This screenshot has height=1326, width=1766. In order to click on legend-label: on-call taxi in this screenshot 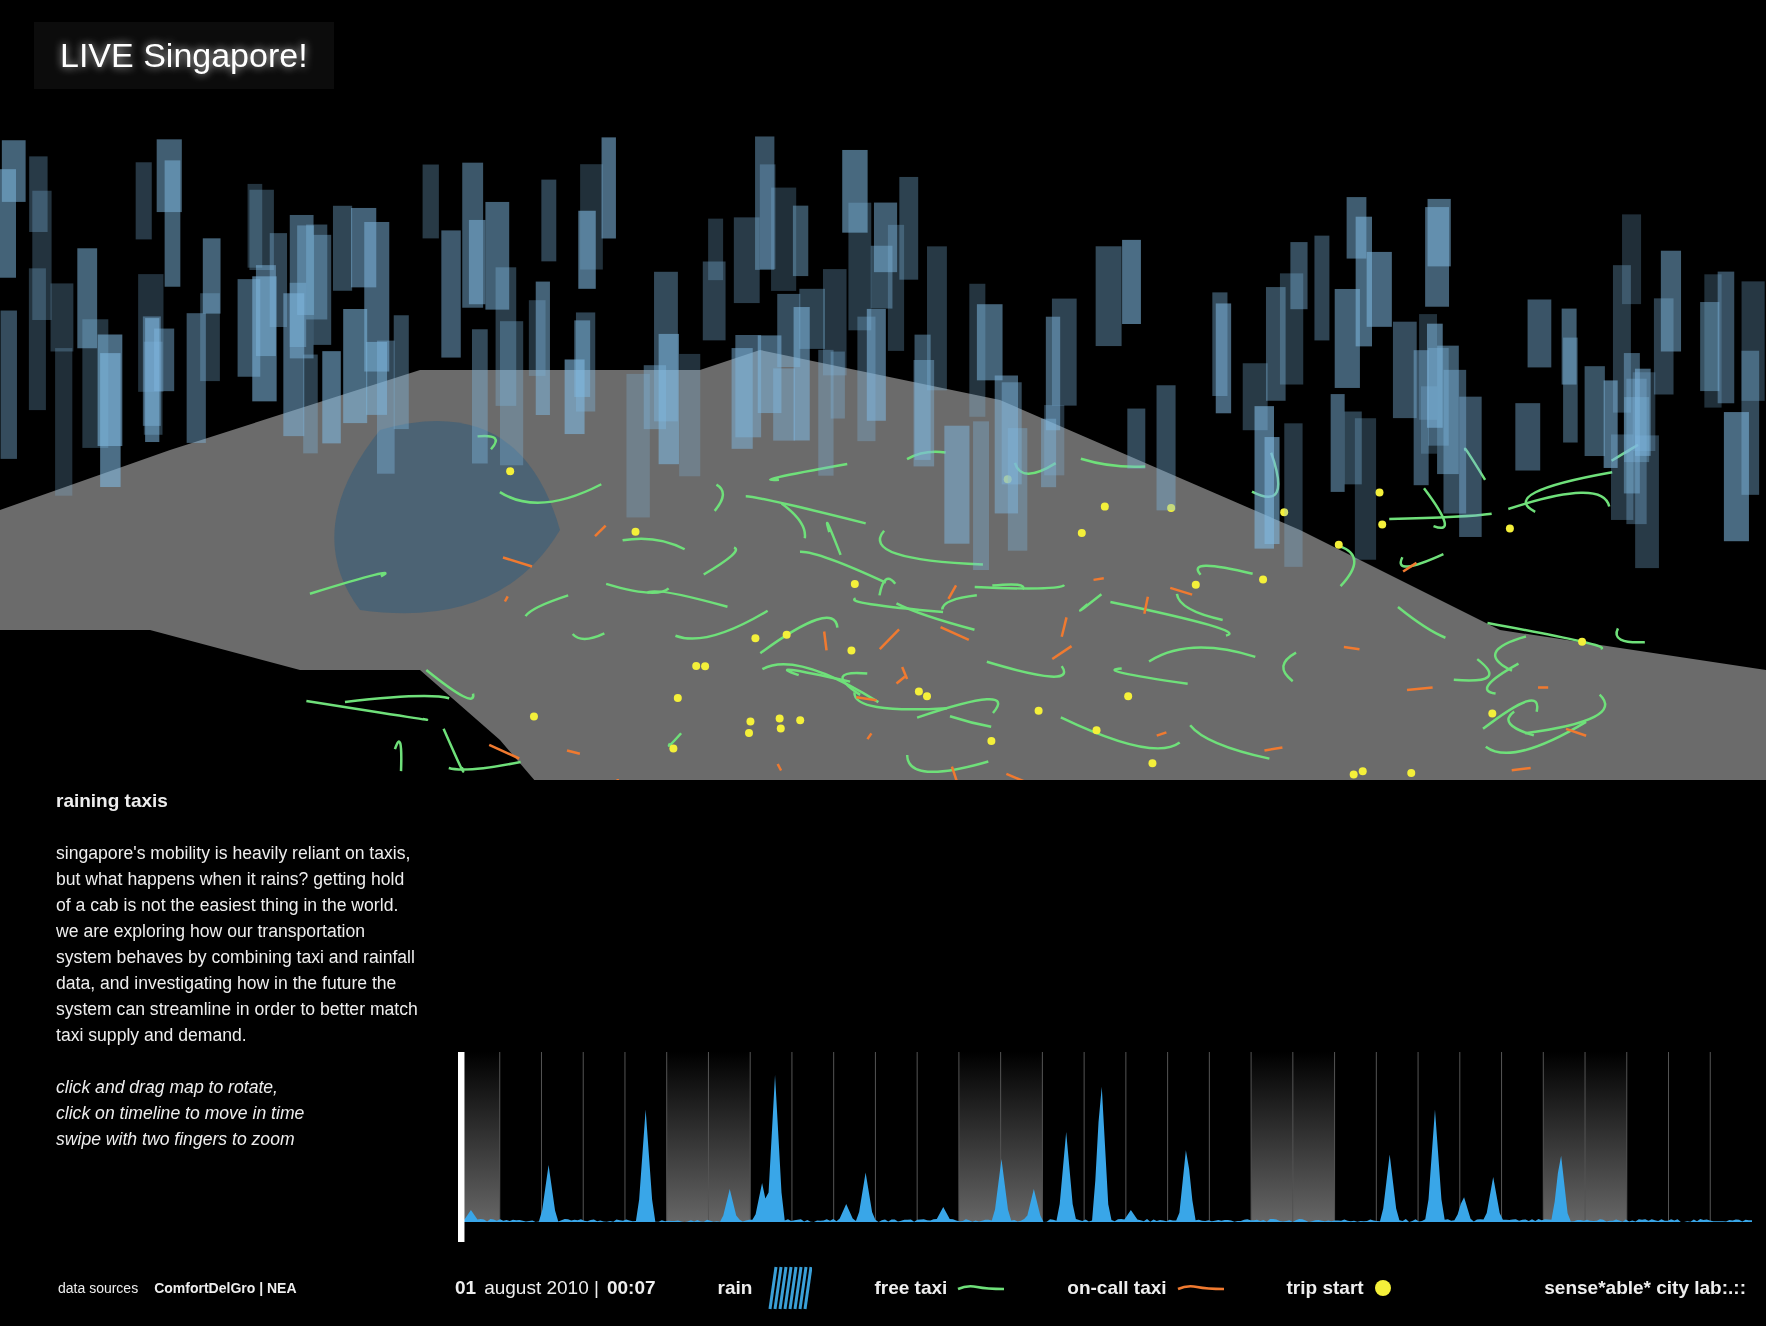, I will do `click(1117, 1288)`.